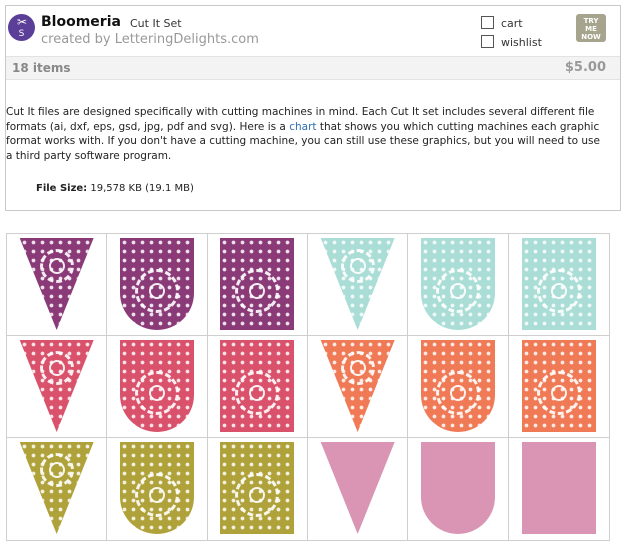 This screenshot has width=628, height=553. I want to click on wishlist-label: wishlist, so click(521, 42).